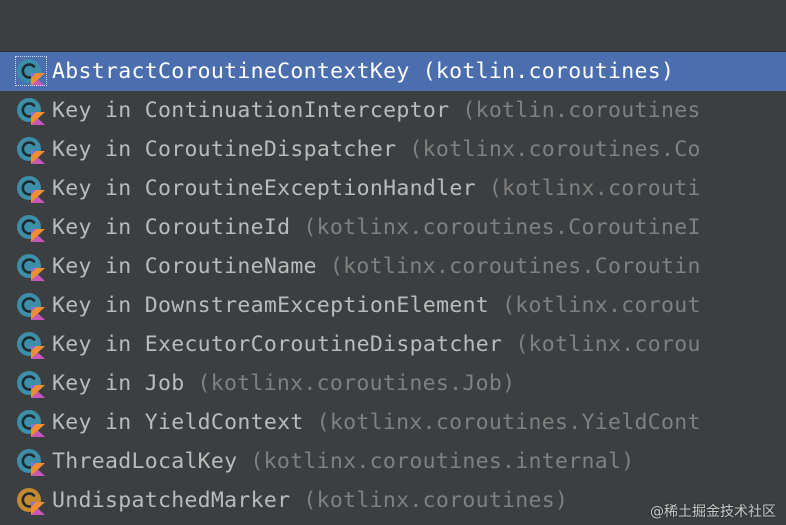 The image size is (786, 525). What do you see at coordinates (251, 110) in the screenshot?
I see `completion-item-name: Key in ContinuationInterceptor` at bounding box center [251, 110].